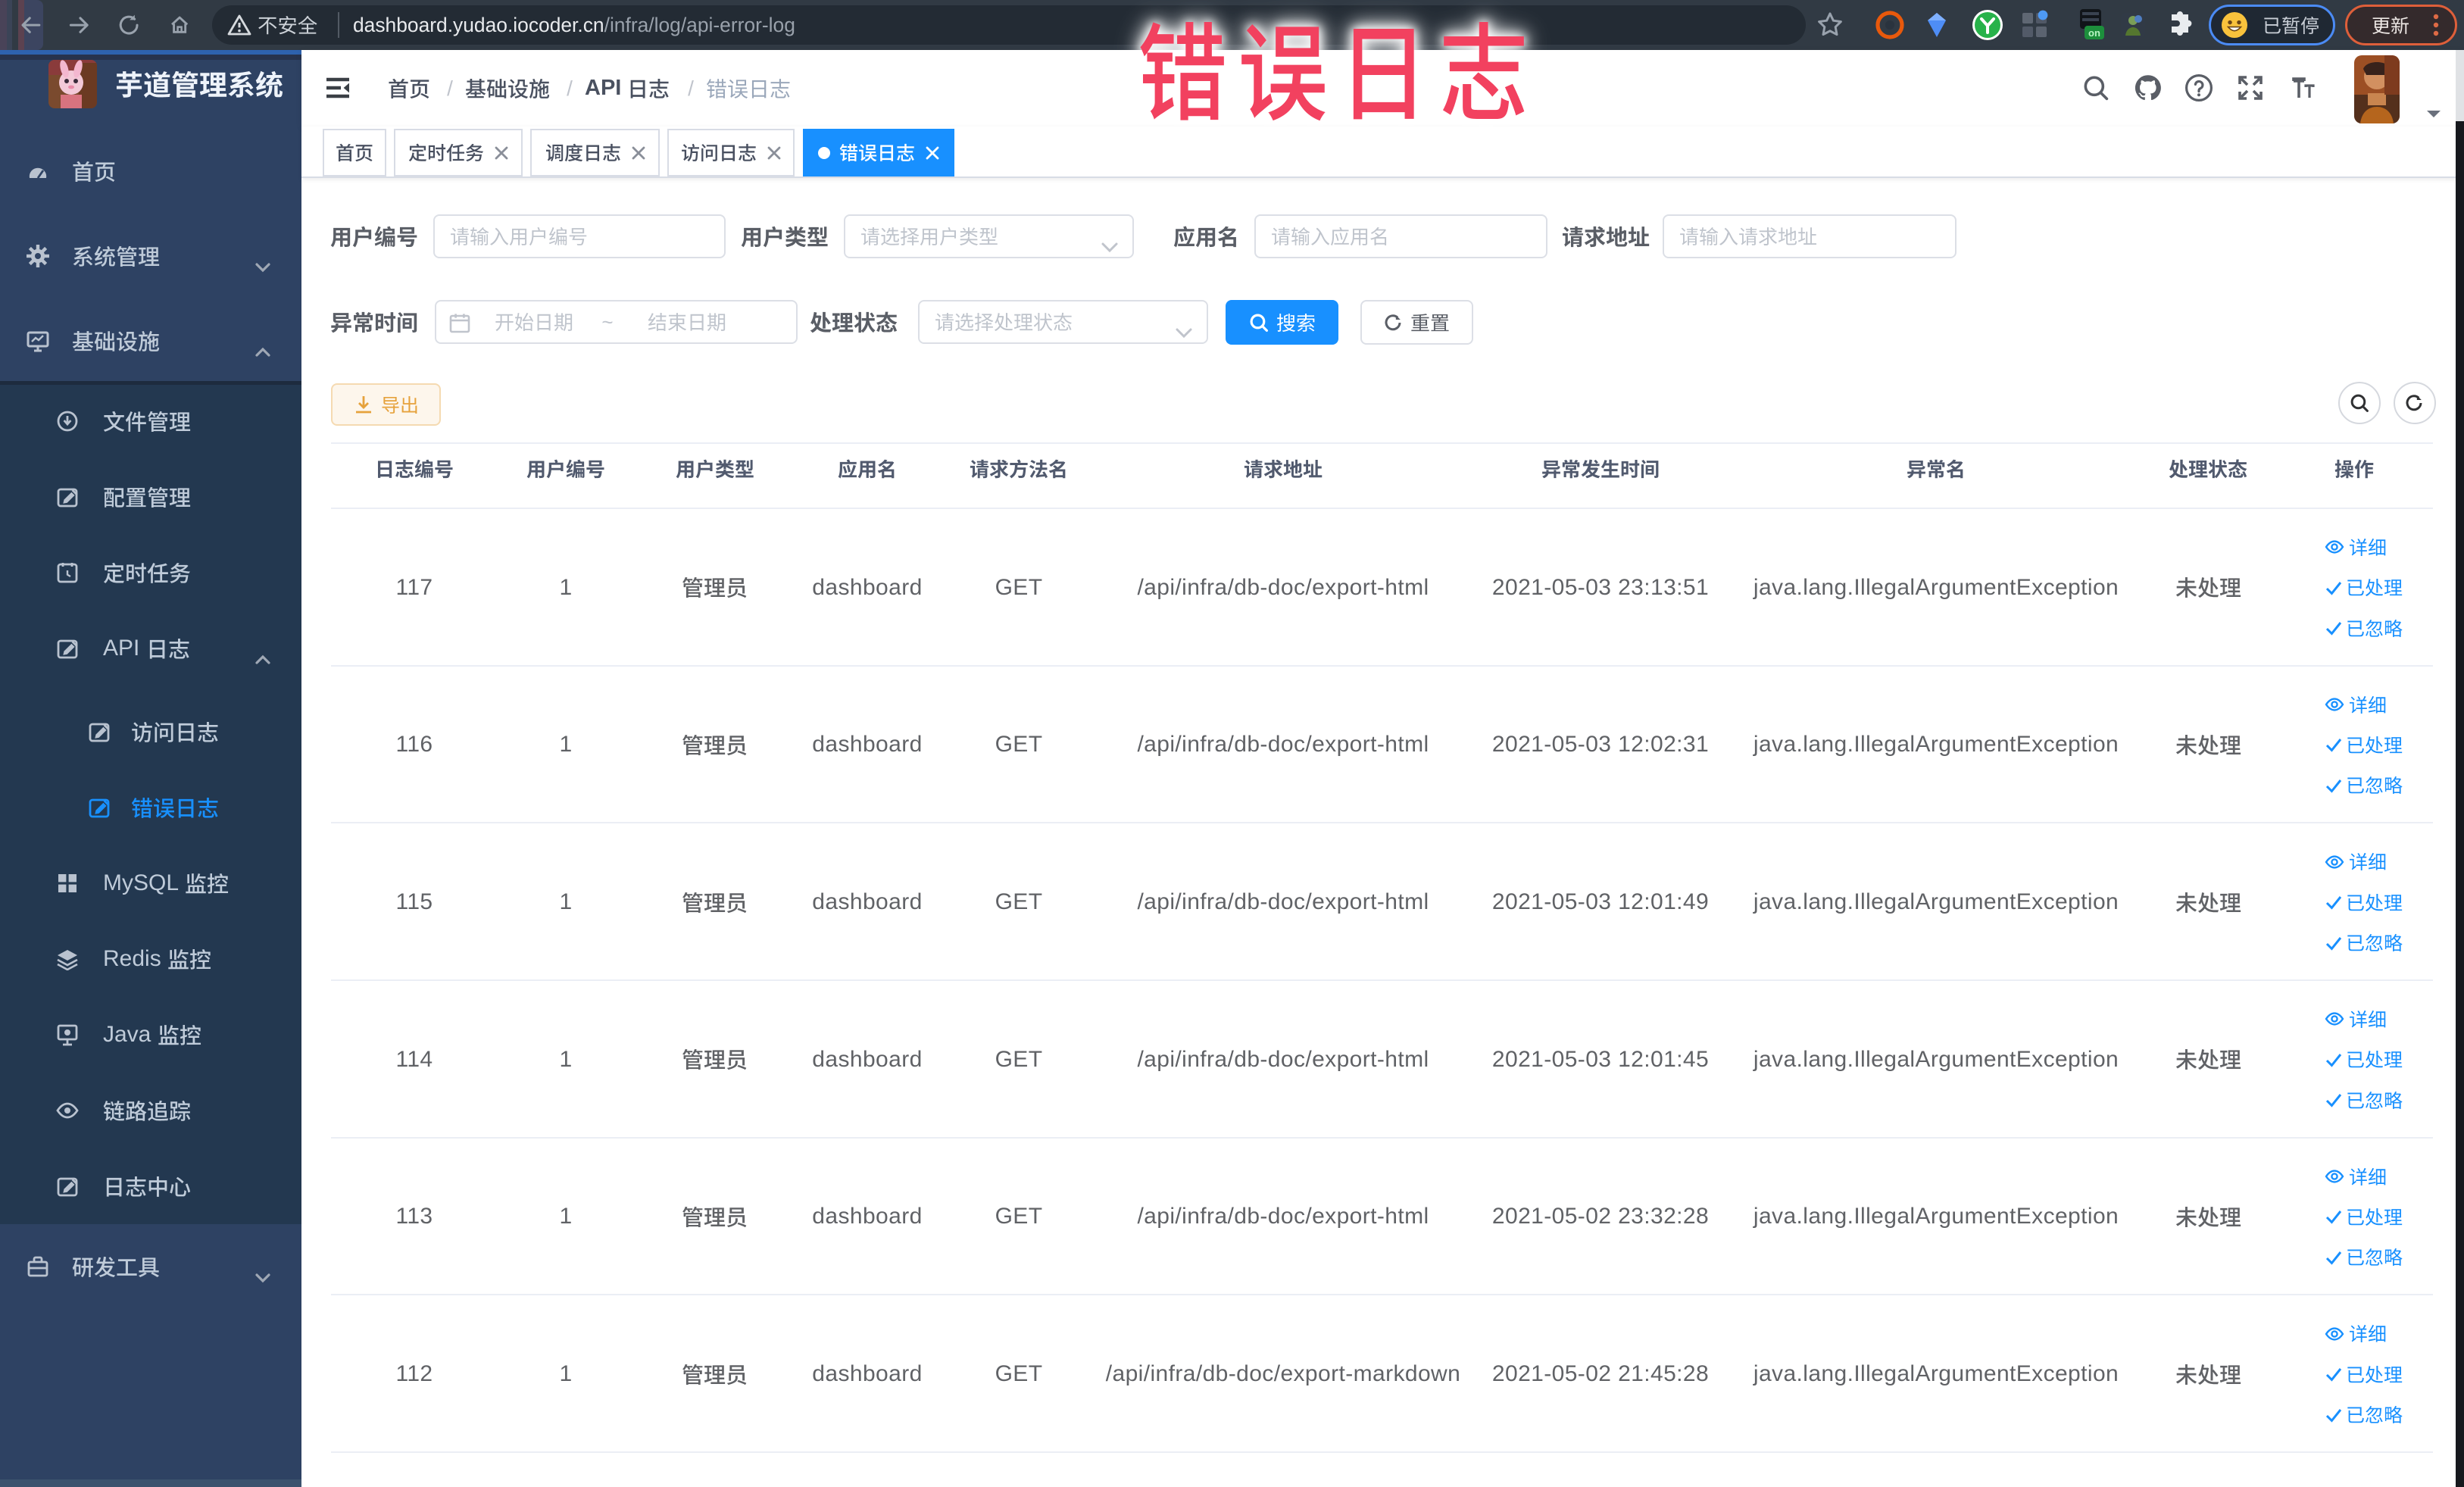 This screenshot has width=2464, height=1487. What do you see at coordinates (2094, 33) in the screenshot?
I see `svg-text: on` at bounding box center [2094, 33].